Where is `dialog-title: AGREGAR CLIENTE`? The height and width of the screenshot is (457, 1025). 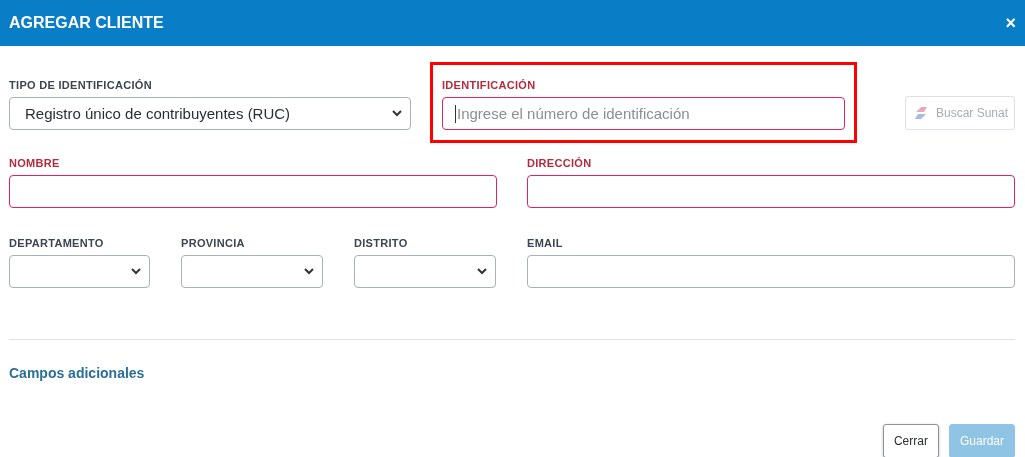 dialog-title: AGREGAR CLIENTE is located at coordinates (86, 23).